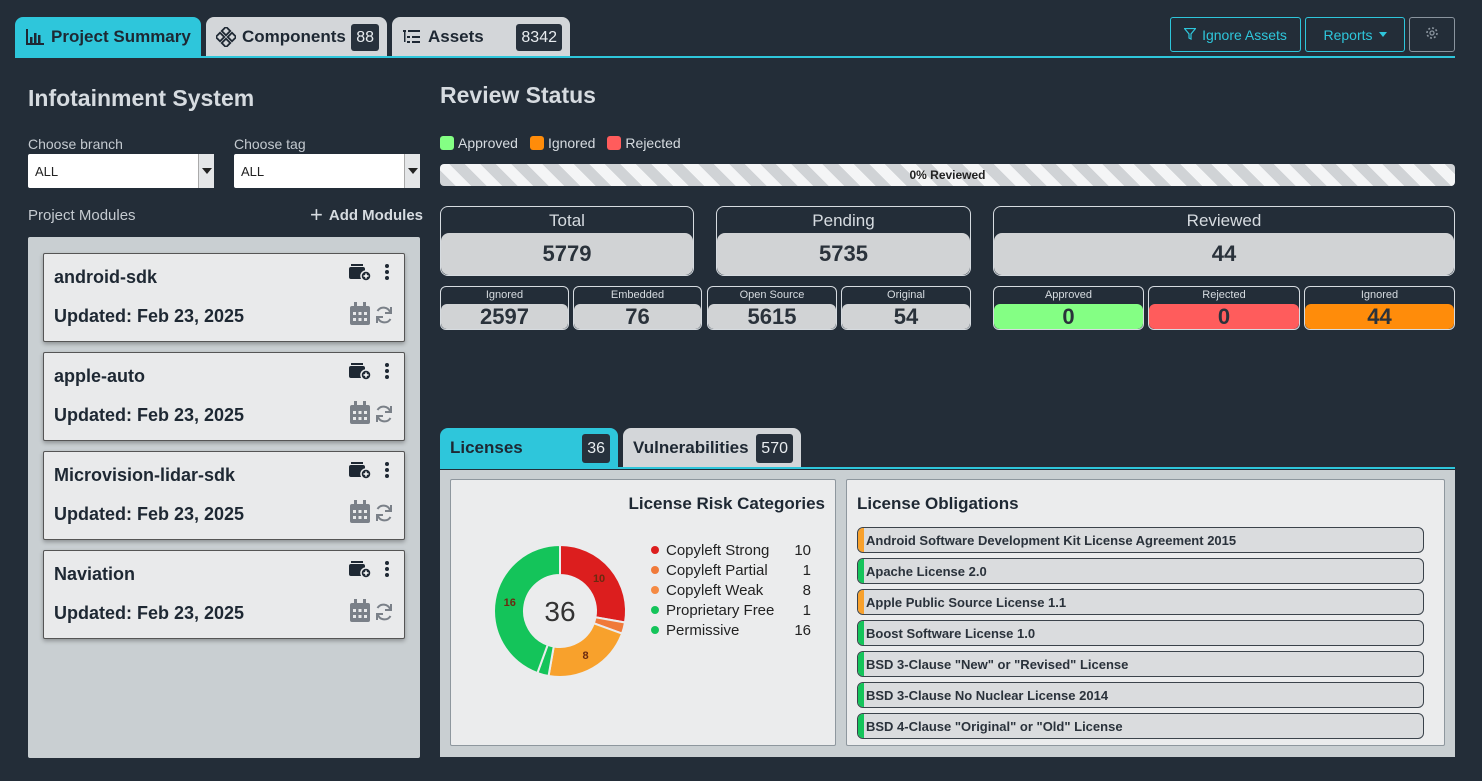 This screenshot has height=781, width=1482. Describe the element at coordinates (585, 656) in the screenshot. I see `slice-data-label: 8` at that location.